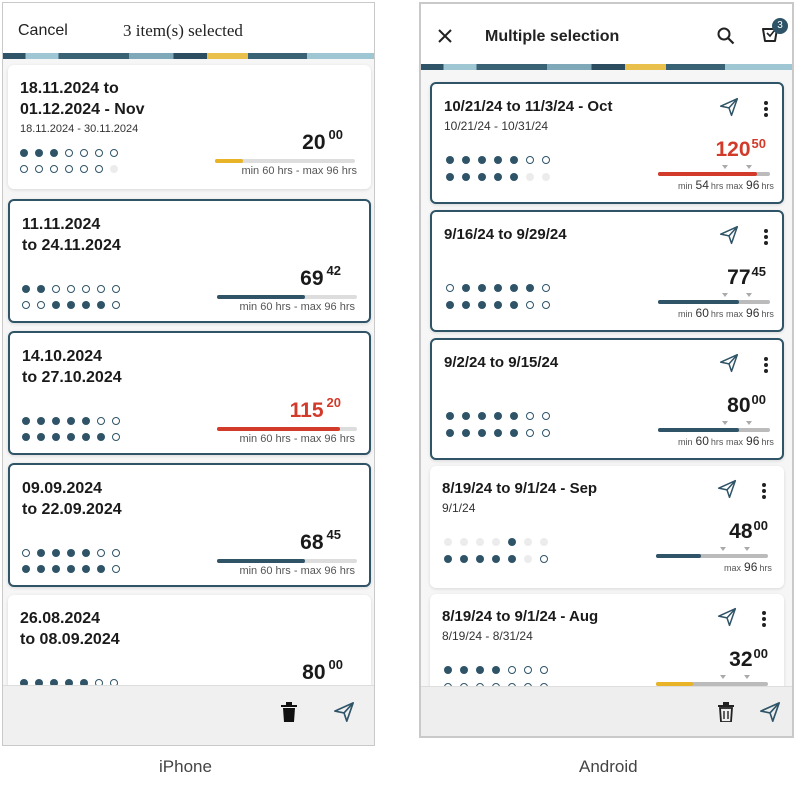  What do you see at coordinates (459, 508) in the screenshot?
I see `period-range: 9/1/24` at bounding box center [459, 508].